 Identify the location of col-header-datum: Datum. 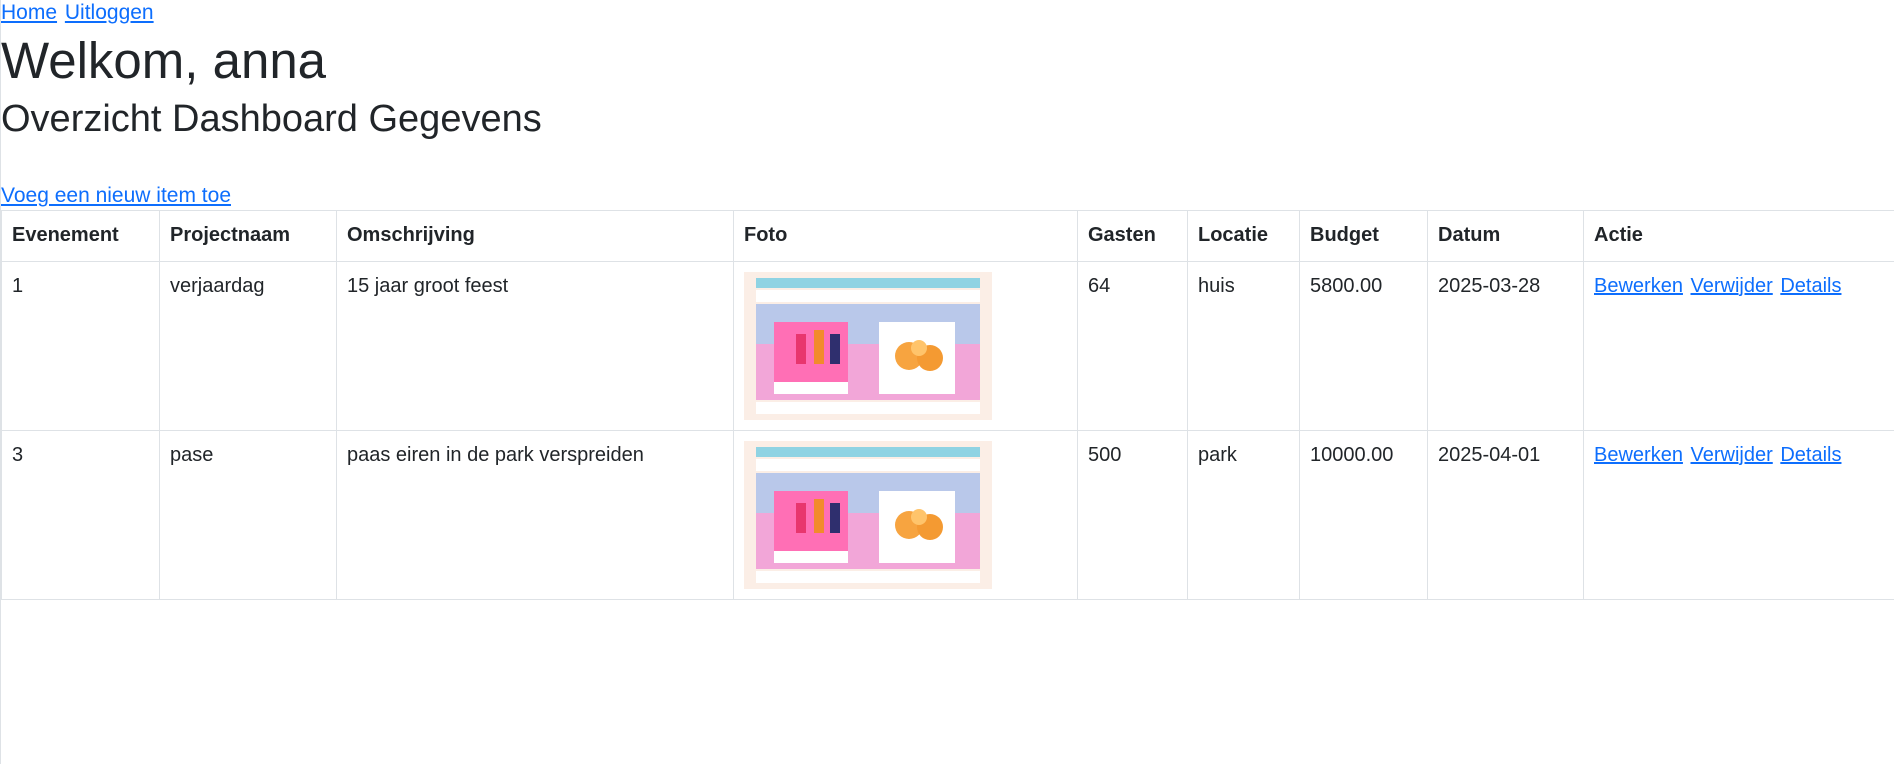
(1505, 236).